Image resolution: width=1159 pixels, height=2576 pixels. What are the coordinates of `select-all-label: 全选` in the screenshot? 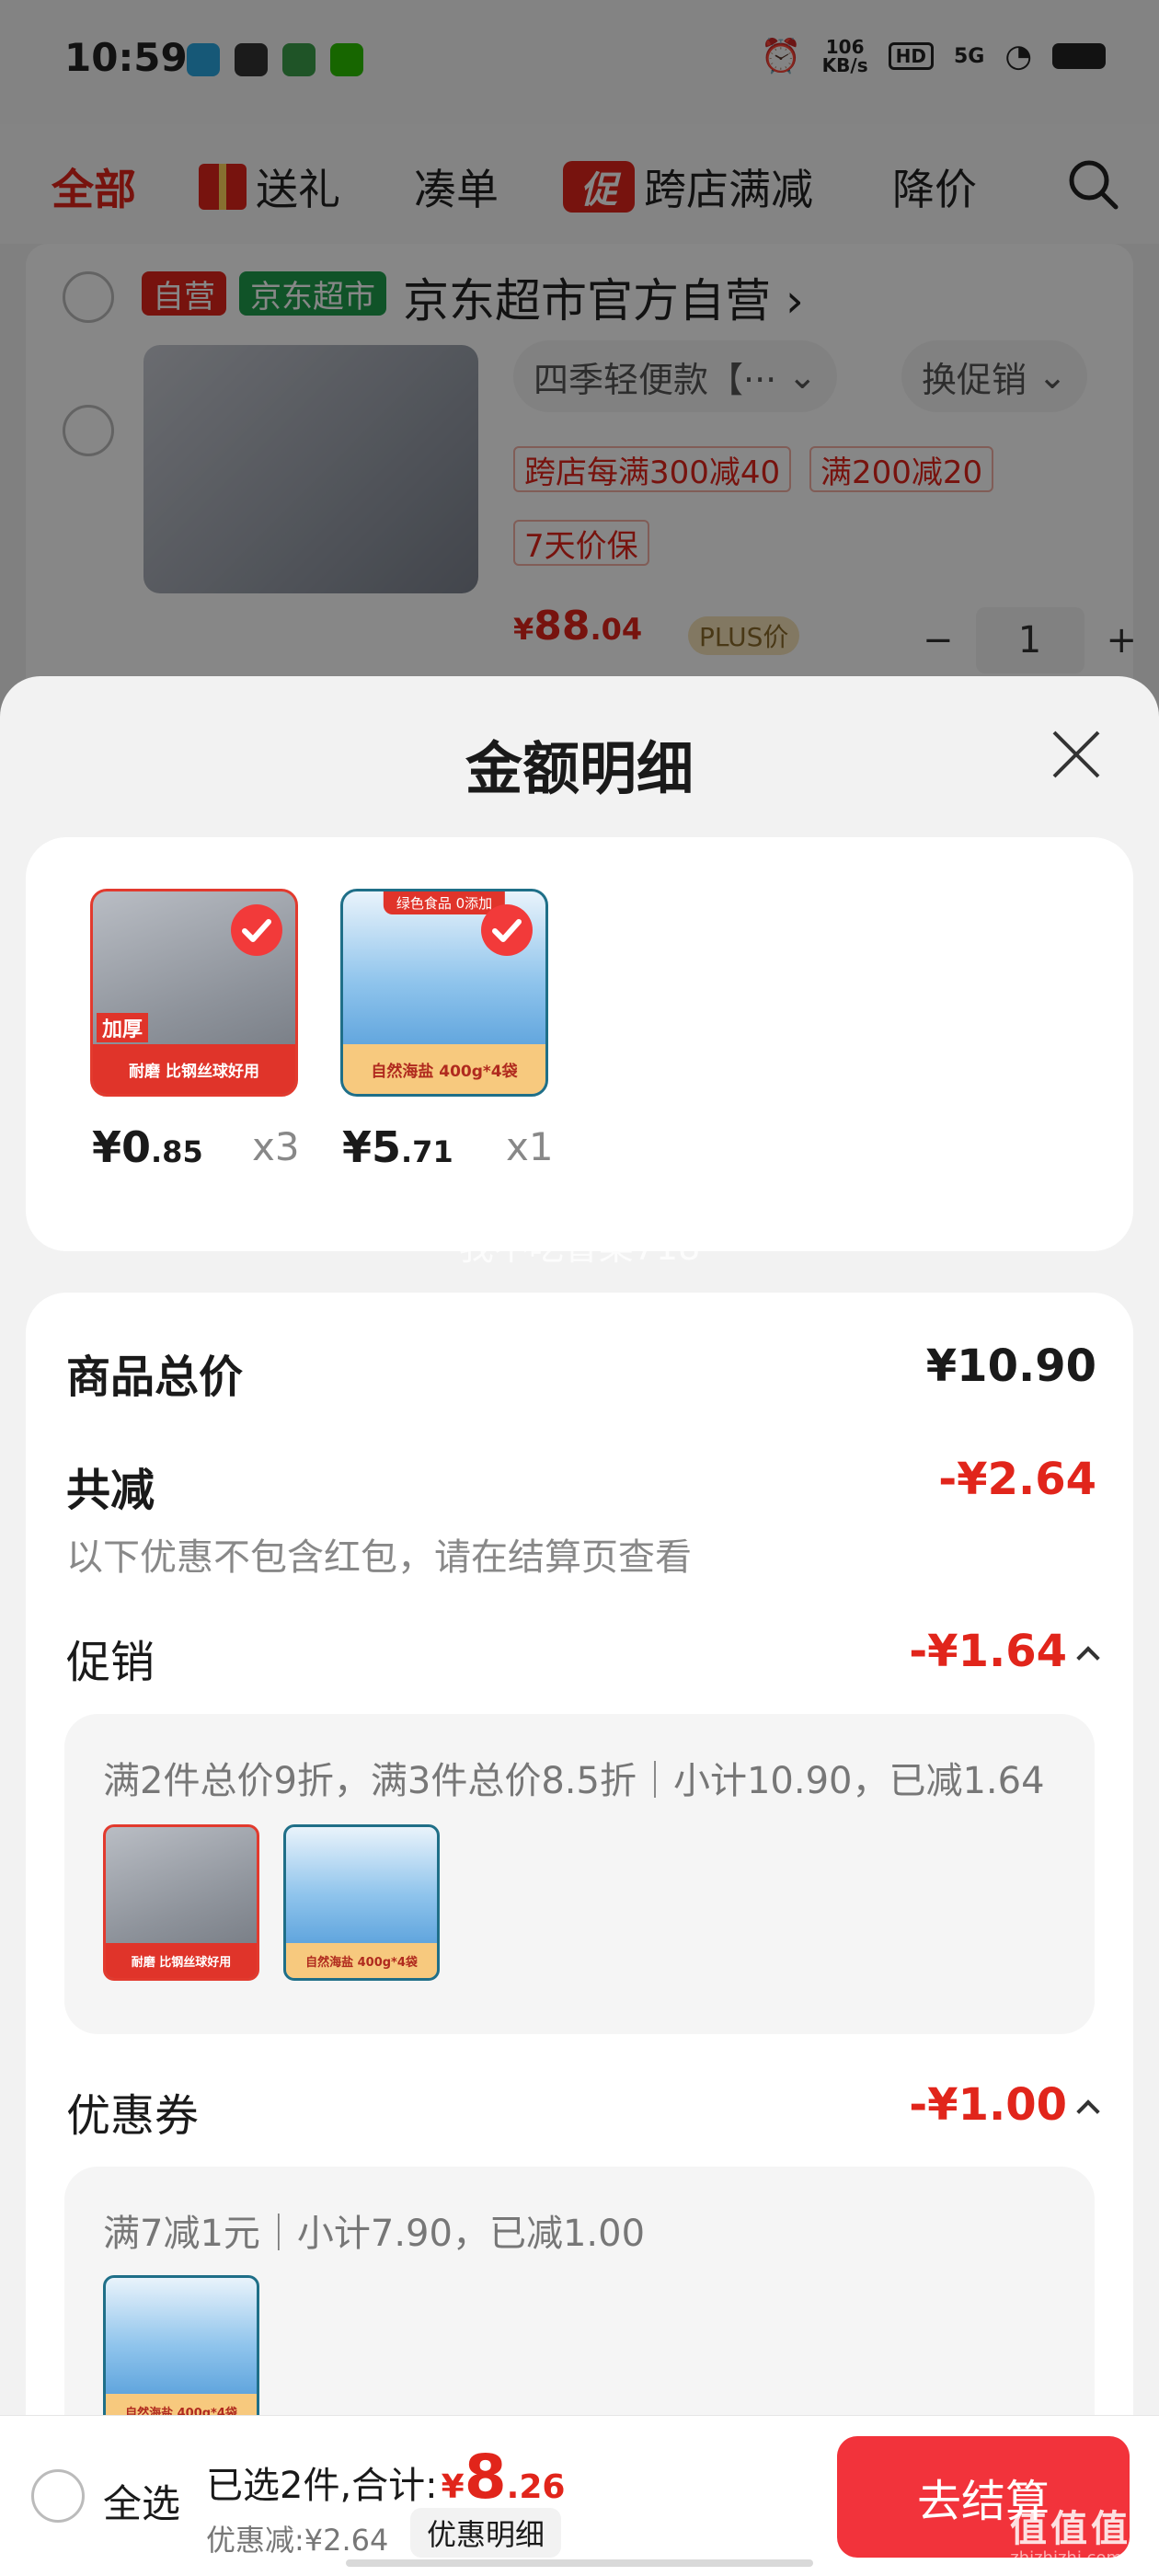 It's located at (141, 2501).